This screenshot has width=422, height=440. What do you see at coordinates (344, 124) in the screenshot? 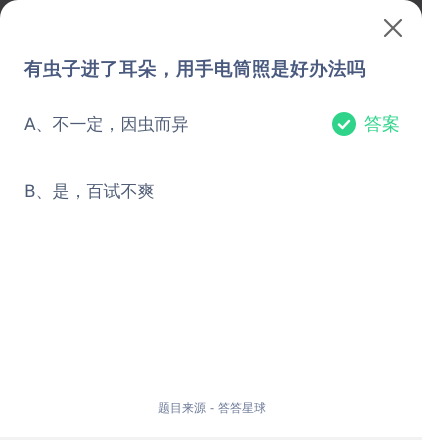
I see `check-icon` at bounding box center [344, 124].